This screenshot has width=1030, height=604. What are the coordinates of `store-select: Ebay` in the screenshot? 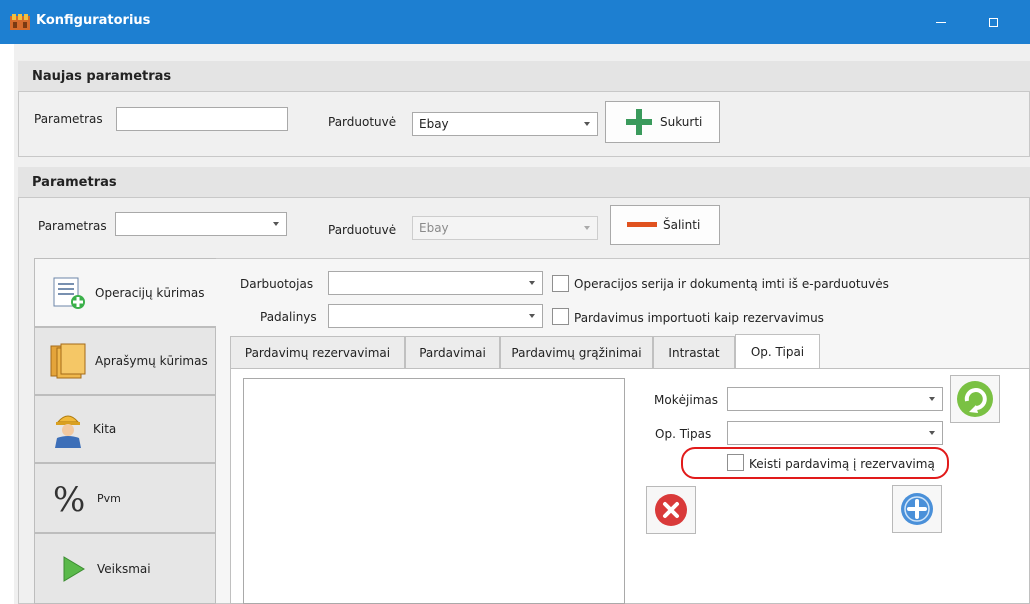 It's located at (505, 228).